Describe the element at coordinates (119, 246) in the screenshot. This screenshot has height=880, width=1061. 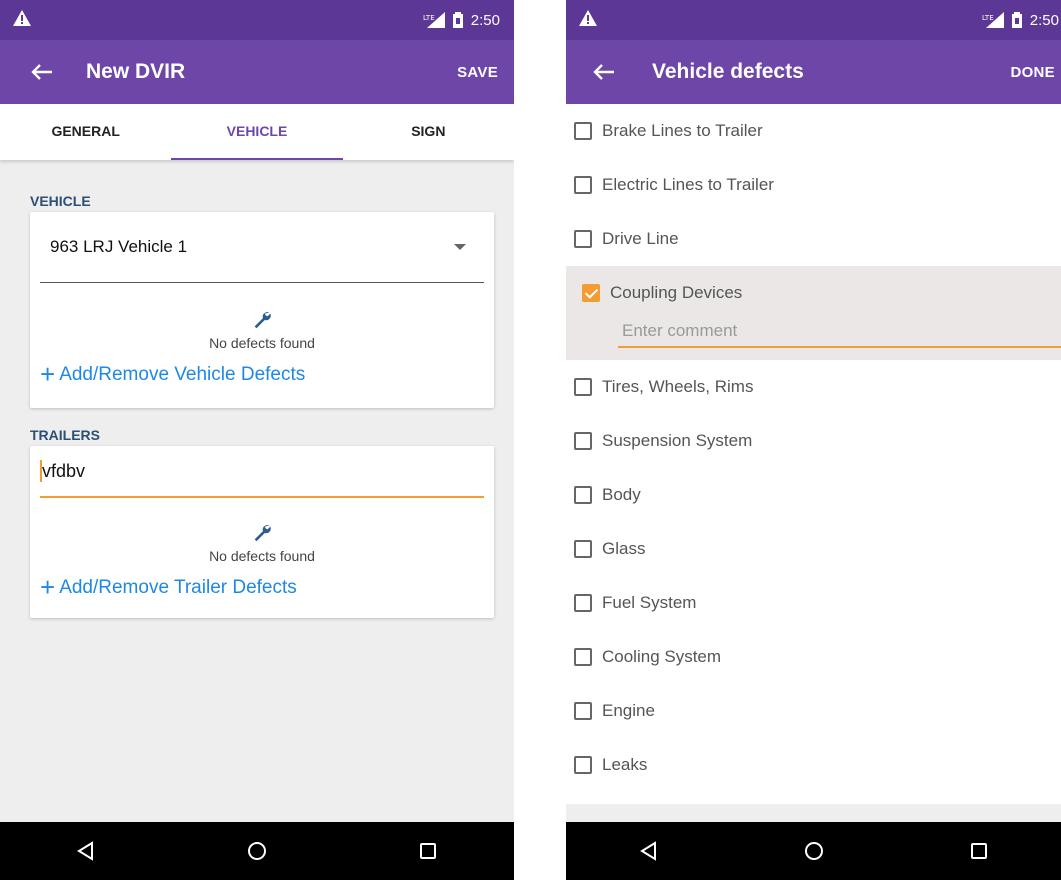
I see `vehicle-selected-value: 963 LRJ Vehicle 1` at that location.